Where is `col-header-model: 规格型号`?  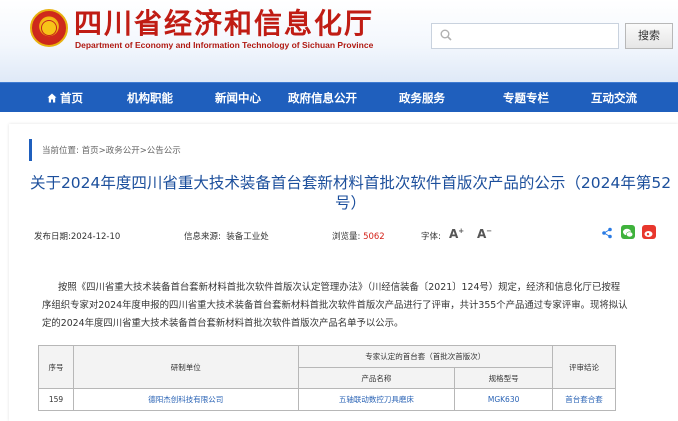
col-header-model: 规格型号 is located at coordinates (504, 378).